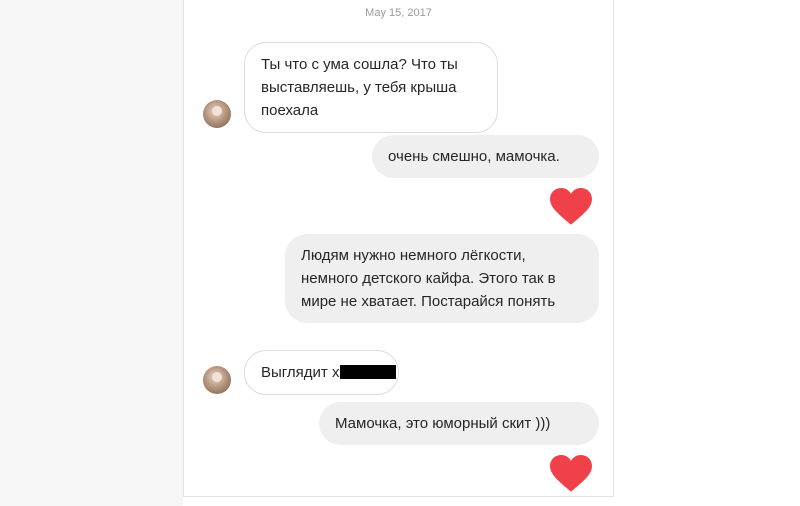 This screenshot has height=506, width=800. I want to click on incoming-message-bubble: Выглядит х, so click(321, 372).